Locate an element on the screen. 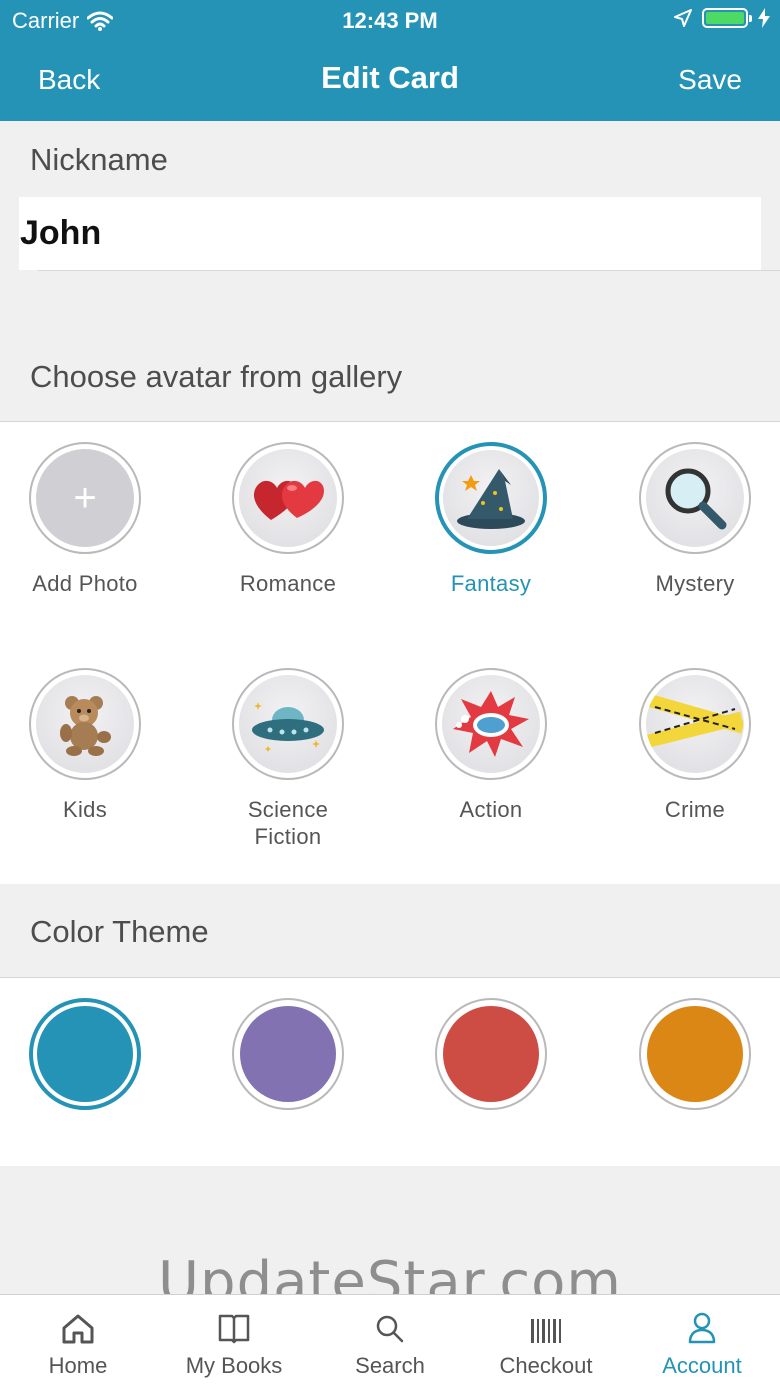 The height and width of the screenshot is (1387, 780). person-icon is located at coordinates (702, 1328).